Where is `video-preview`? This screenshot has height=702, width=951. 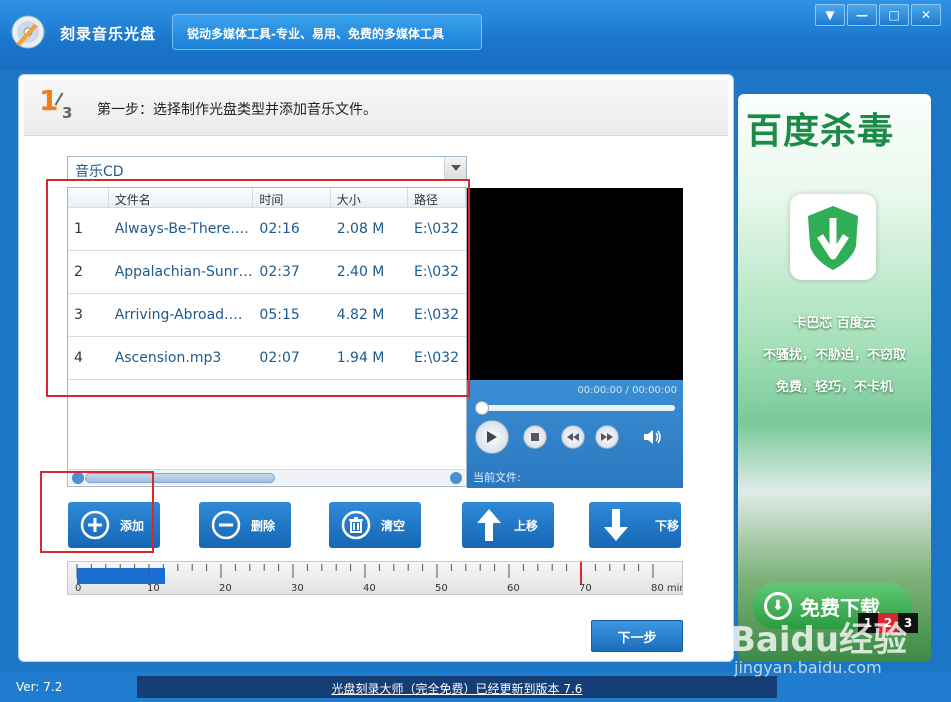
video-preview is located at coordinates (575, 284).